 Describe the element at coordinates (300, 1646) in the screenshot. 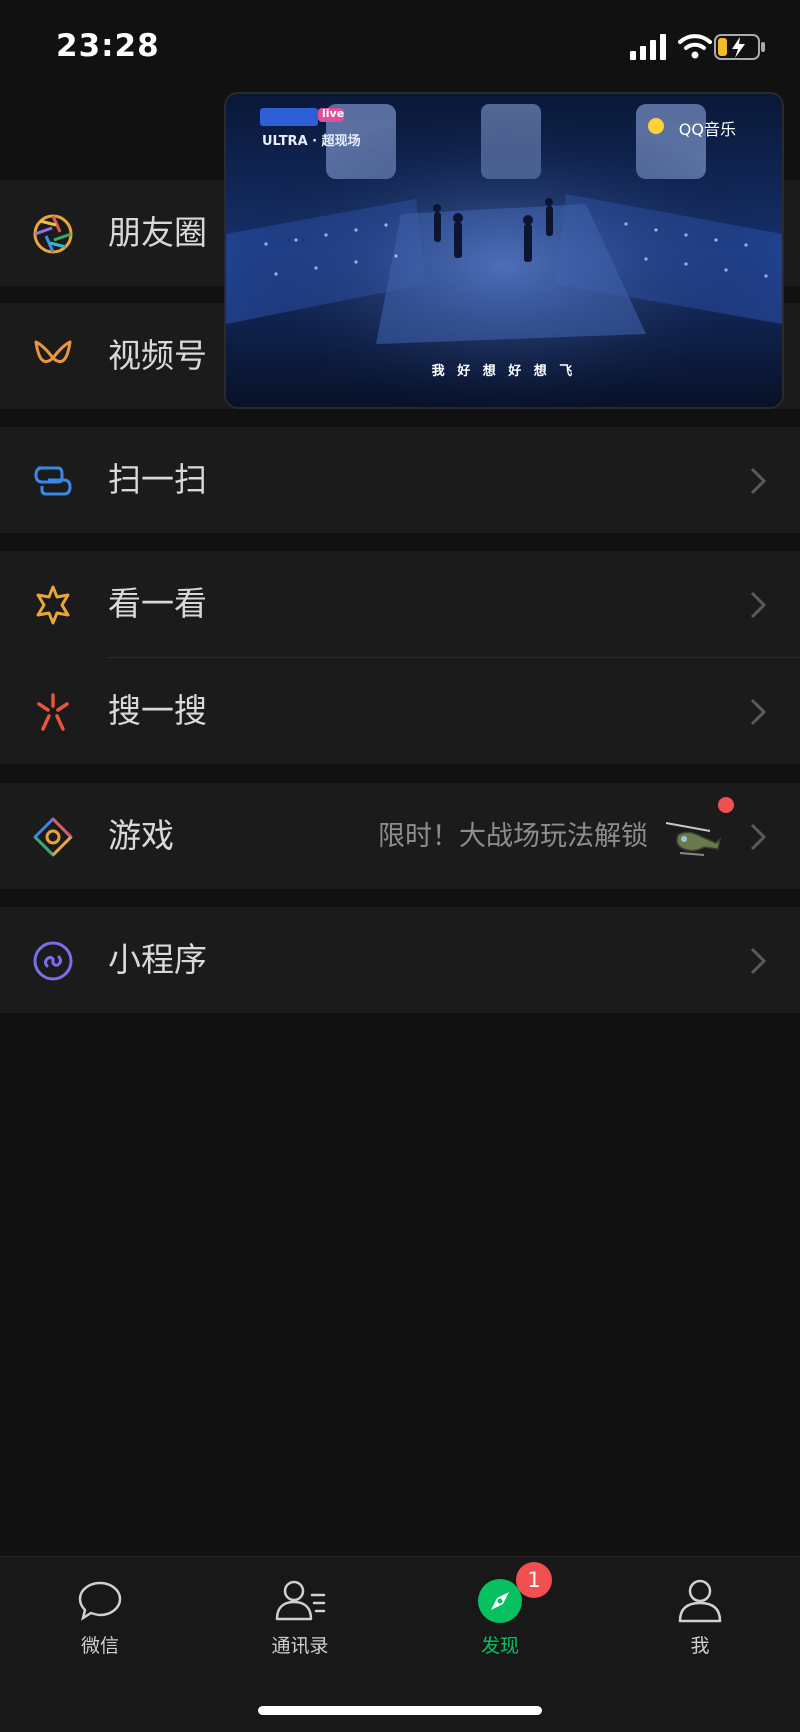

I see `tab-label-contacts: 通讯录` at that location.